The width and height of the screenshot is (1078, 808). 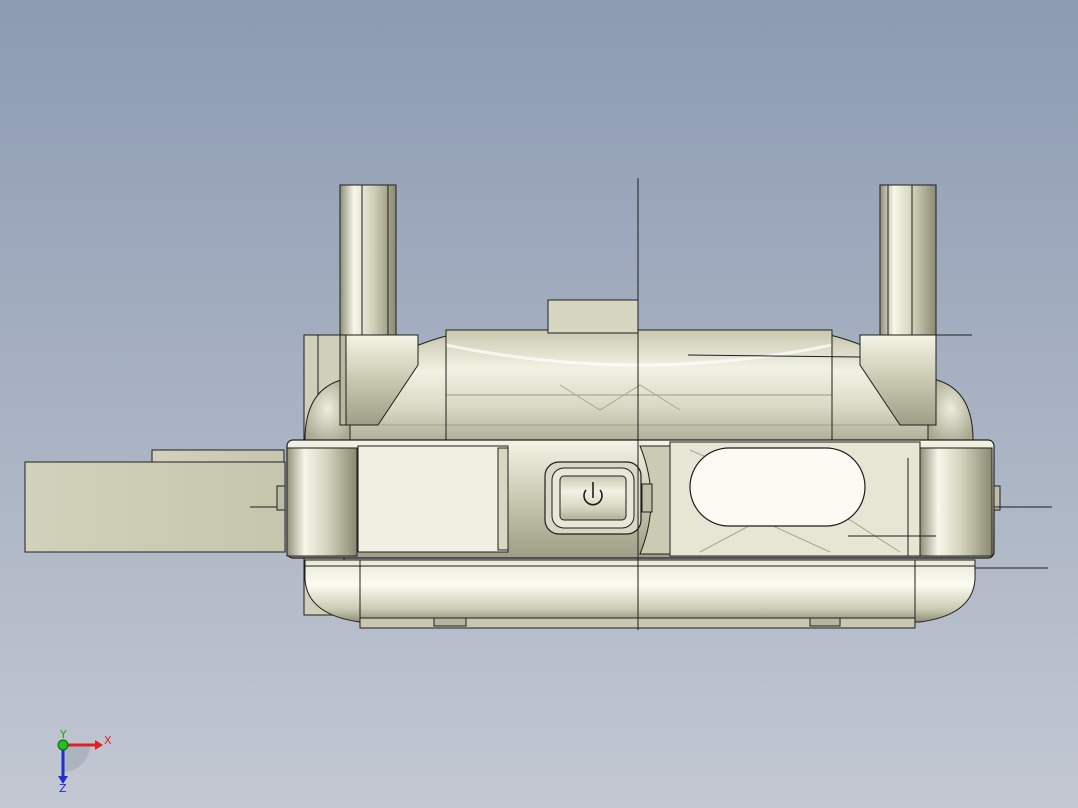 What do you see at coordinates (63, 788) in the screenshot?
I see `z-axis-label: Z` at bounding box center [63, 788].